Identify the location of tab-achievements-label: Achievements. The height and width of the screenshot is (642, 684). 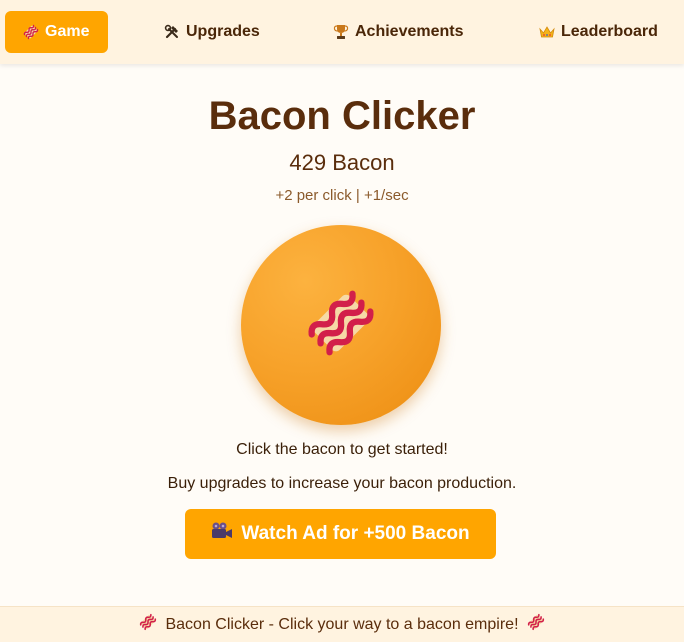
(409, 31).